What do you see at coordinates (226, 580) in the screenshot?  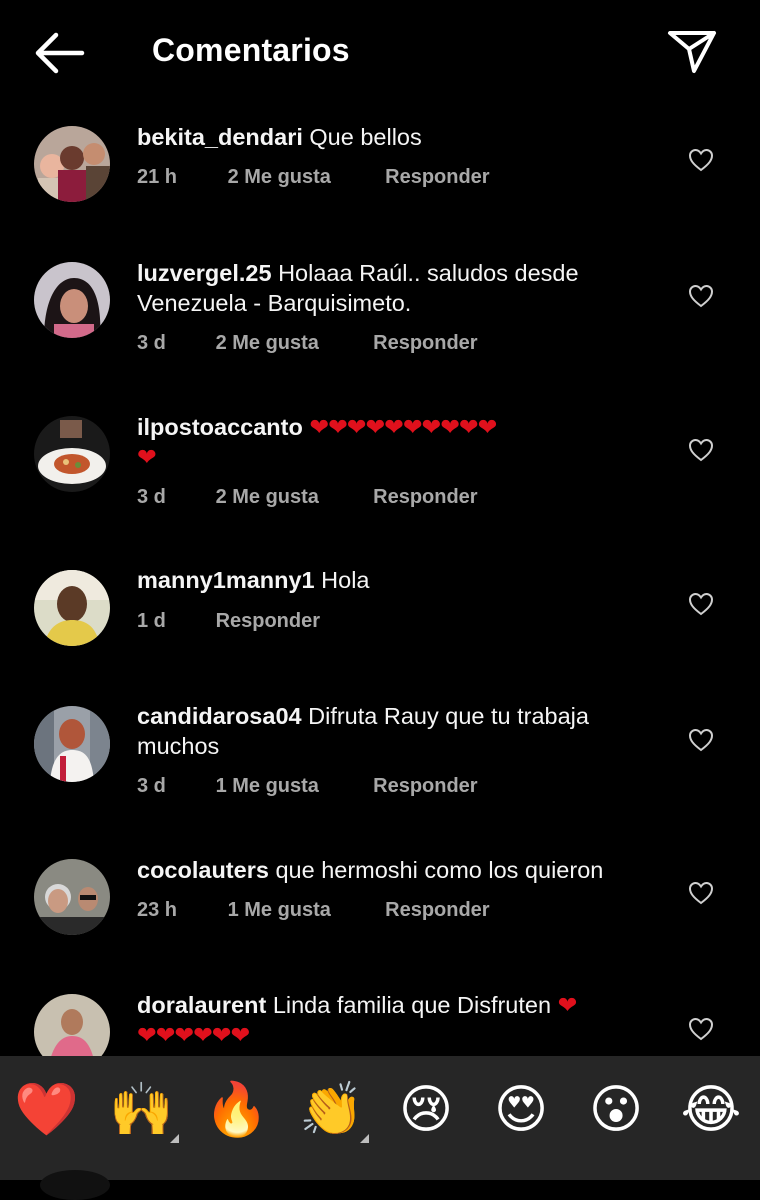 I see `comment-username: manny1manny1` at bounding box center [226, 580].